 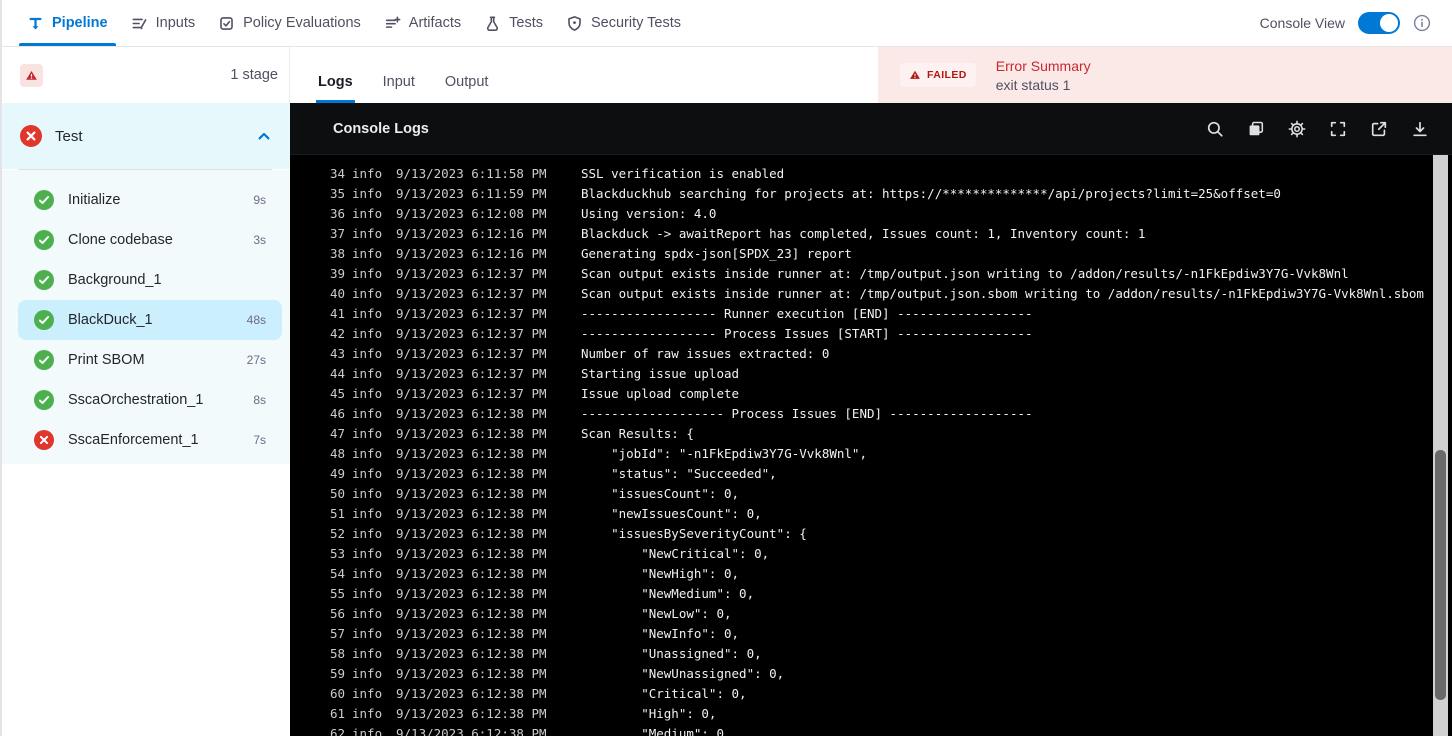 What do you see at coordinates (1379, 23) in the screenshot?
I see `console-view-toggle` at bounding box center [1379, 23].